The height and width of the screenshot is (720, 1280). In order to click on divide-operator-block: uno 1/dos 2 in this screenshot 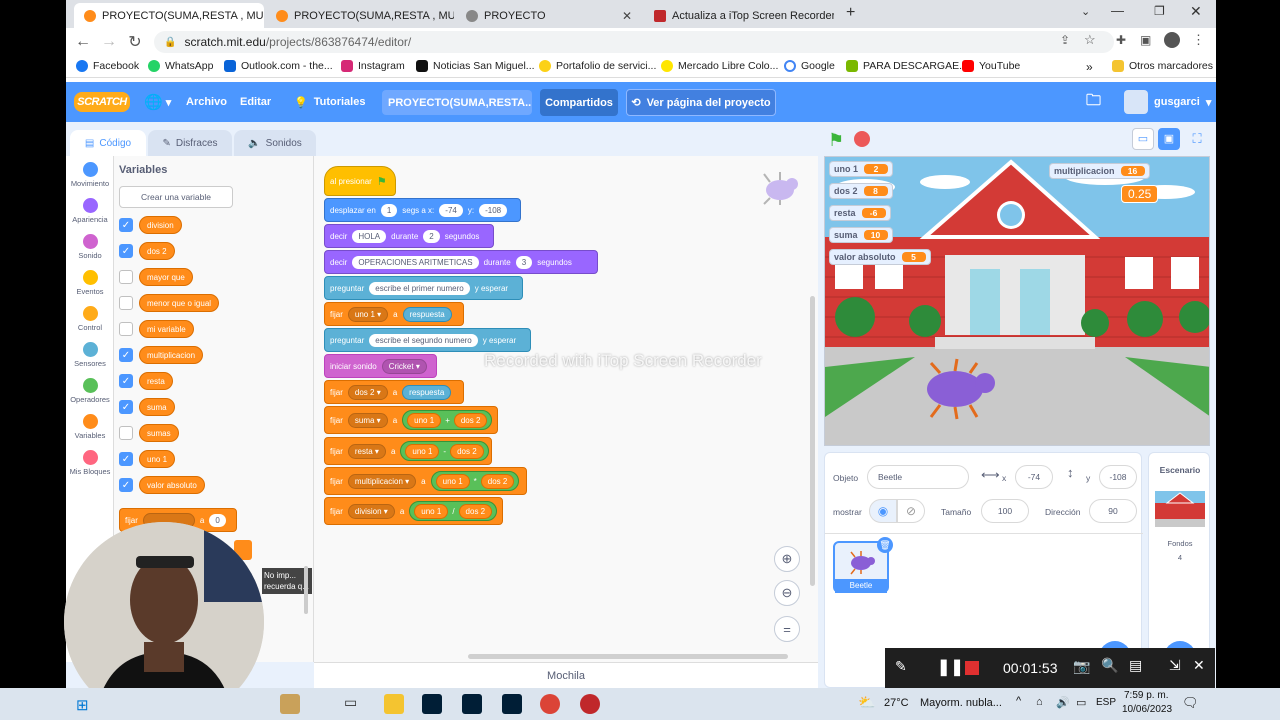, I will do `click(453, 511)`.